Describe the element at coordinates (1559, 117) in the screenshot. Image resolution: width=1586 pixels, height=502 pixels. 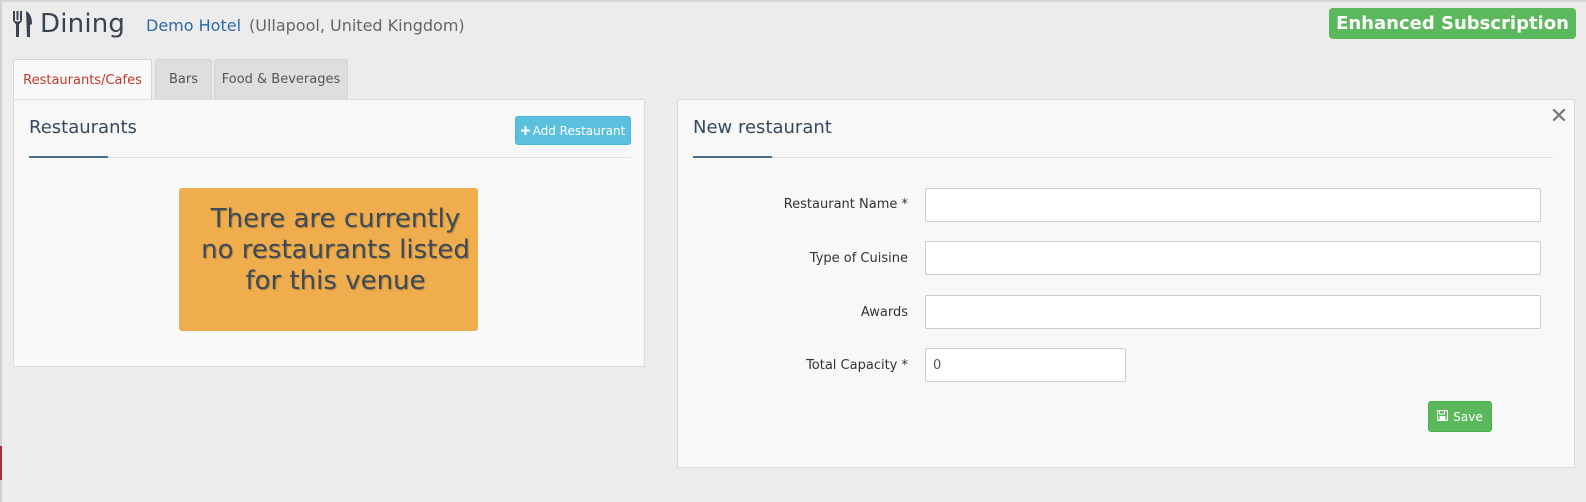
I see `close-icon: ✕` at that location.